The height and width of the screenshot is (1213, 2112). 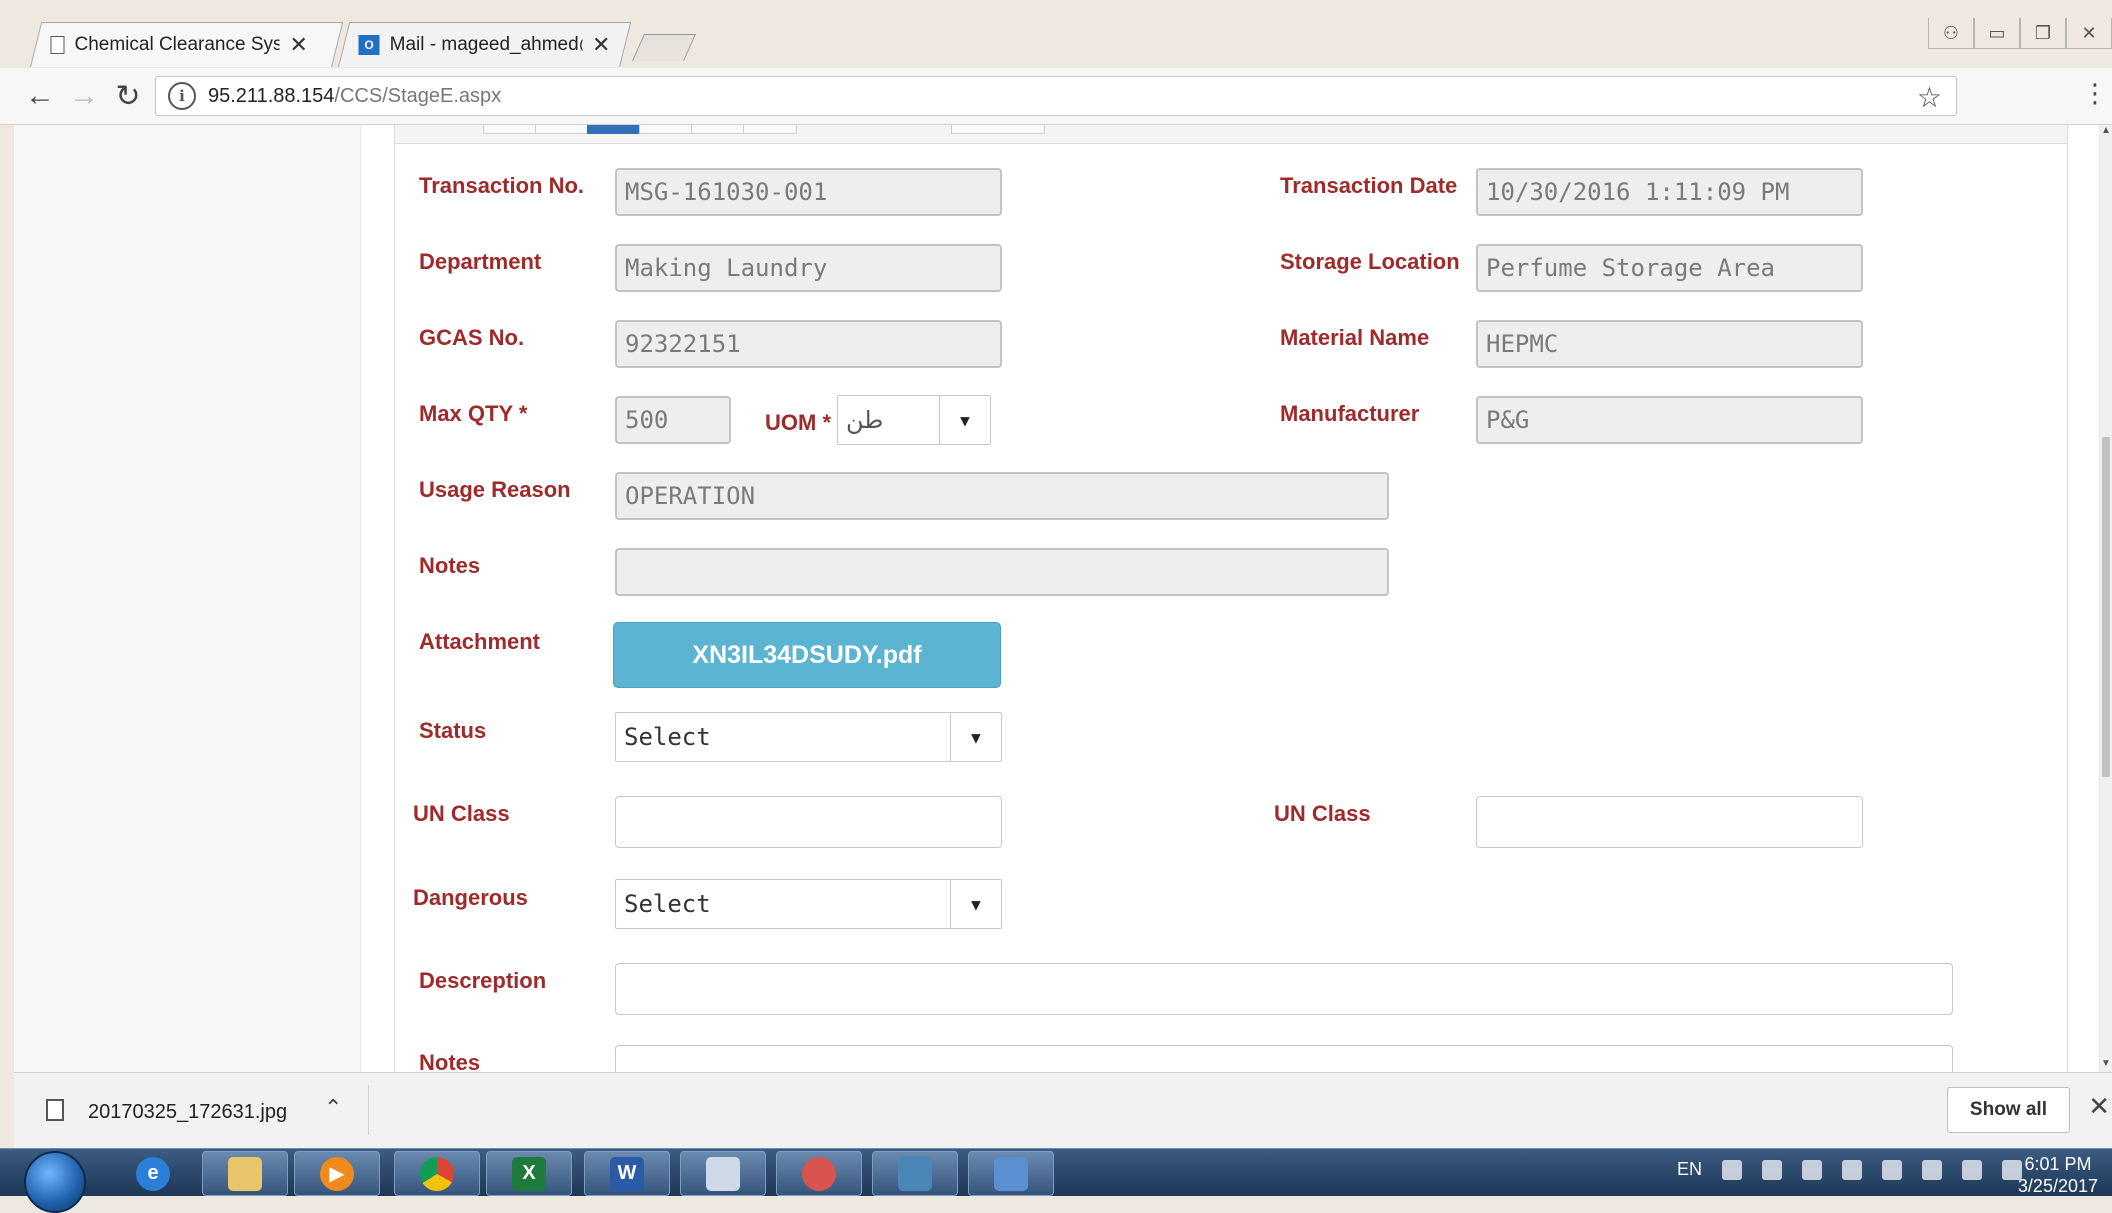 What do you see at coordinates (1812, 1169) in the screenshot?
I see `display-icon` at bounding box center [1812, 1169].